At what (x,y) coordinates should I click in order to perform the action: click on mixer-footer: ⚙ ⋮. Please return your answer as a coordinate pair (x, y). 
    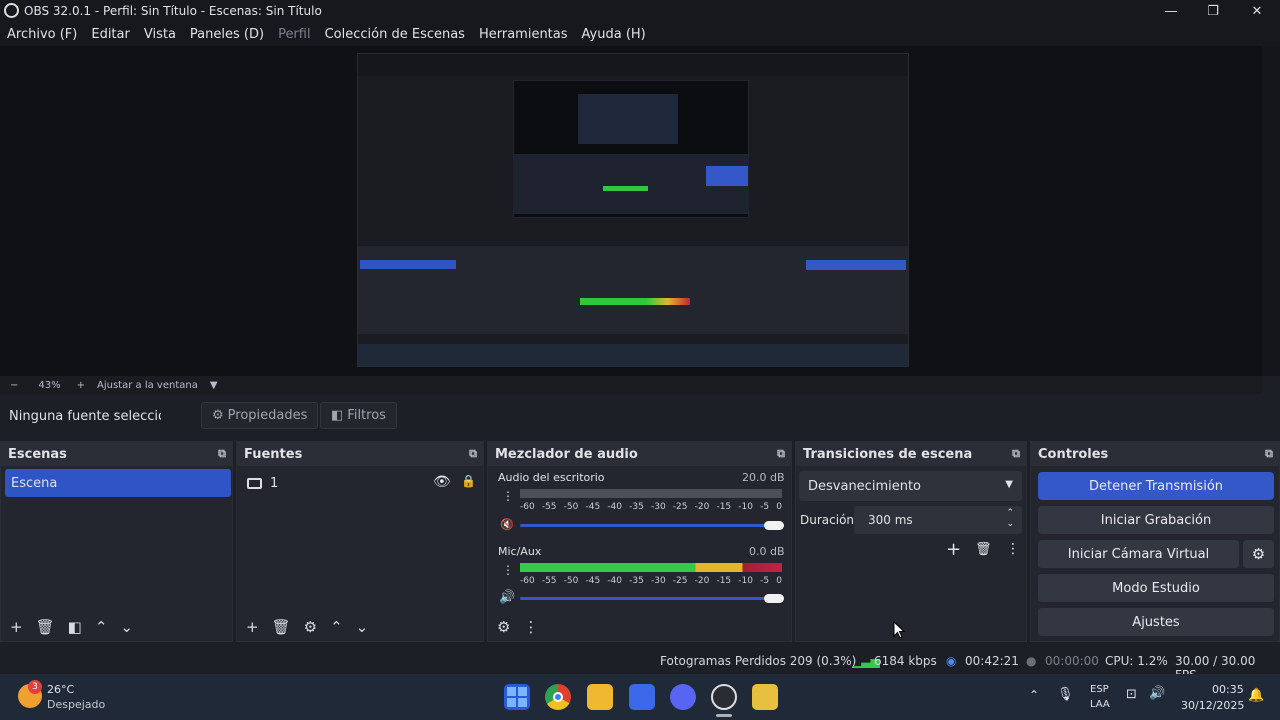
    Looking at the image, I should click on (639, 627).